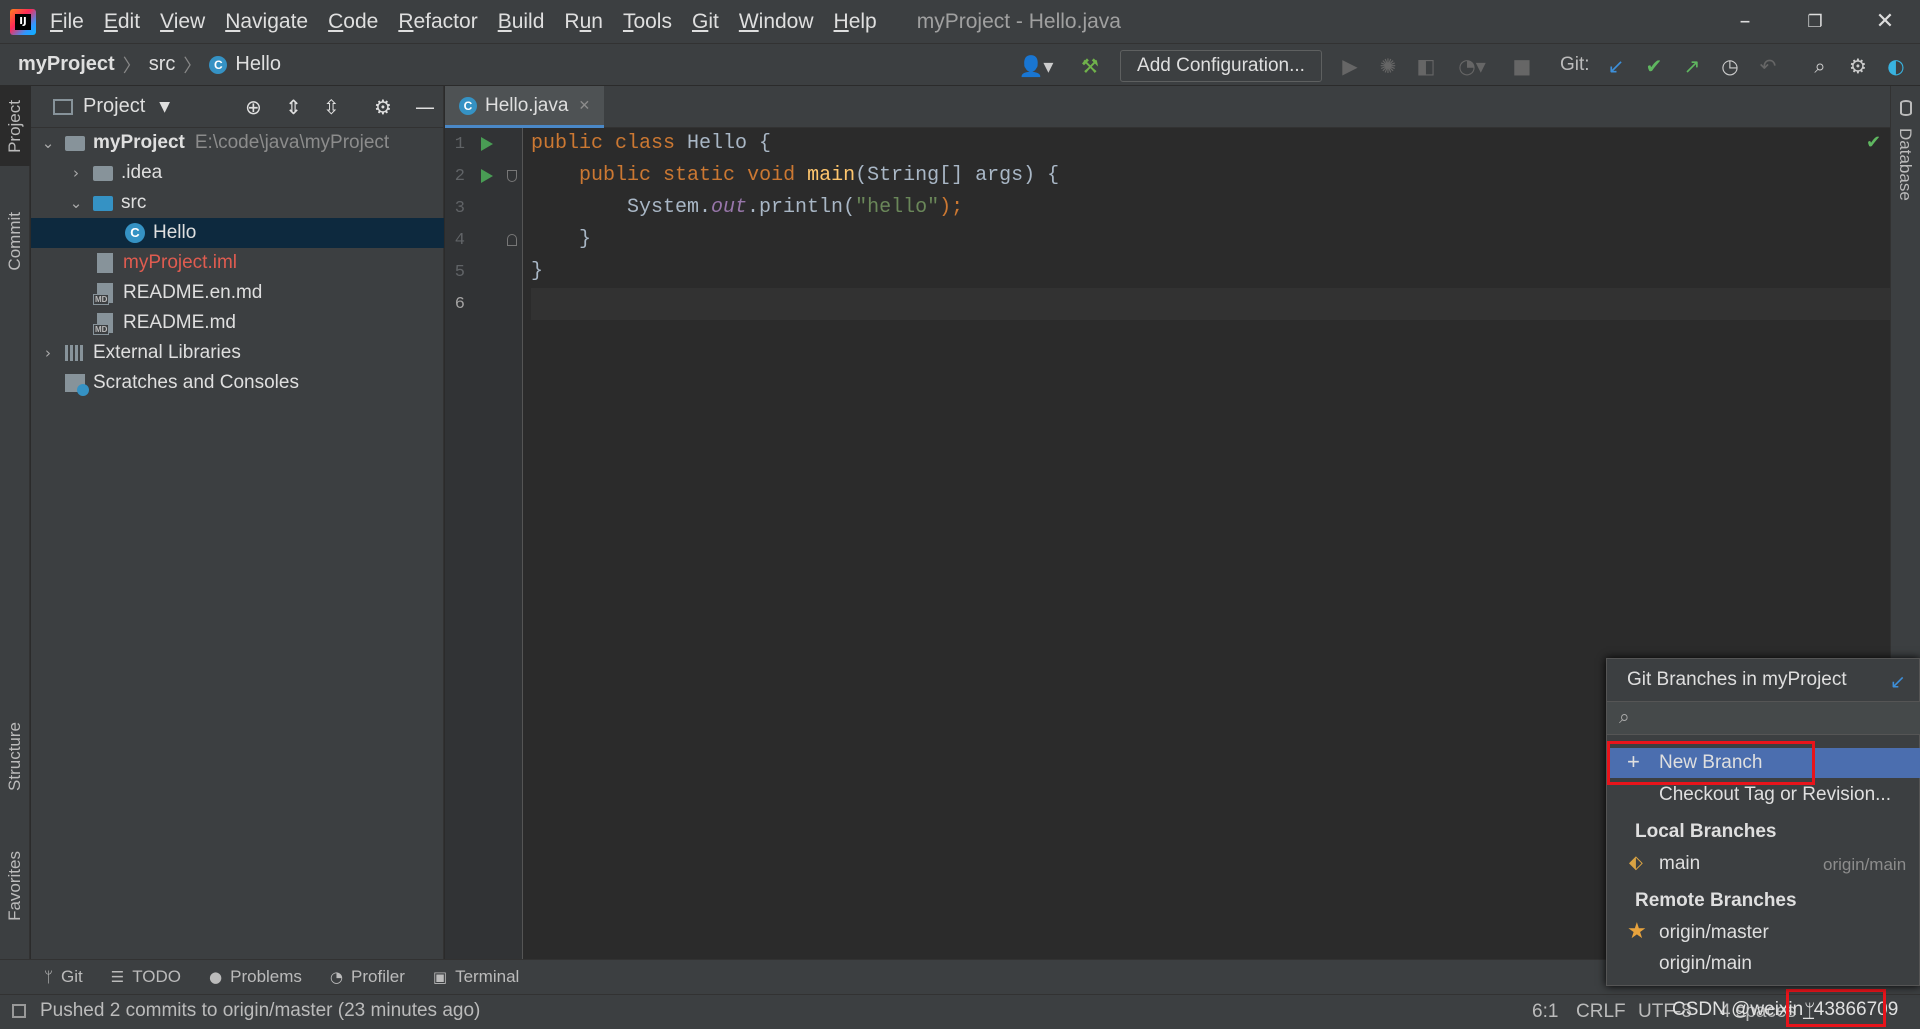 This screenshot has width=1920, height=1029. I want to click on run-main-icon, so click(487, 176).